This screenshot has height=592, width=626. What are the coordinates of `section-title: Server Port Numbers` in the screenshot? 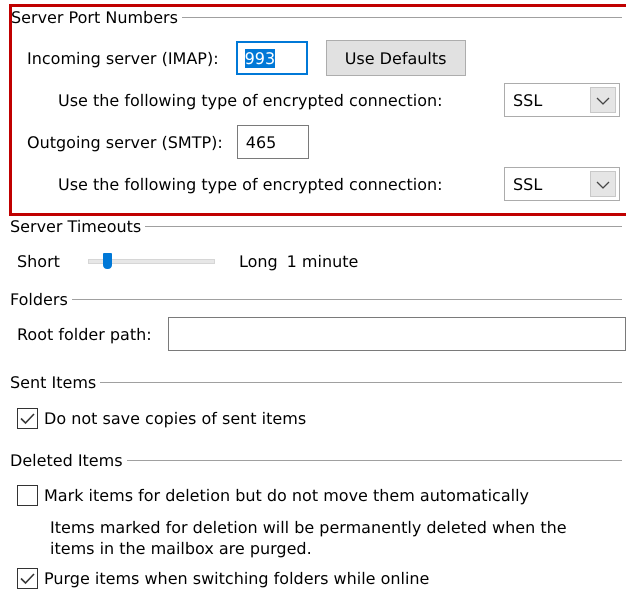 It's located at (95, 17).